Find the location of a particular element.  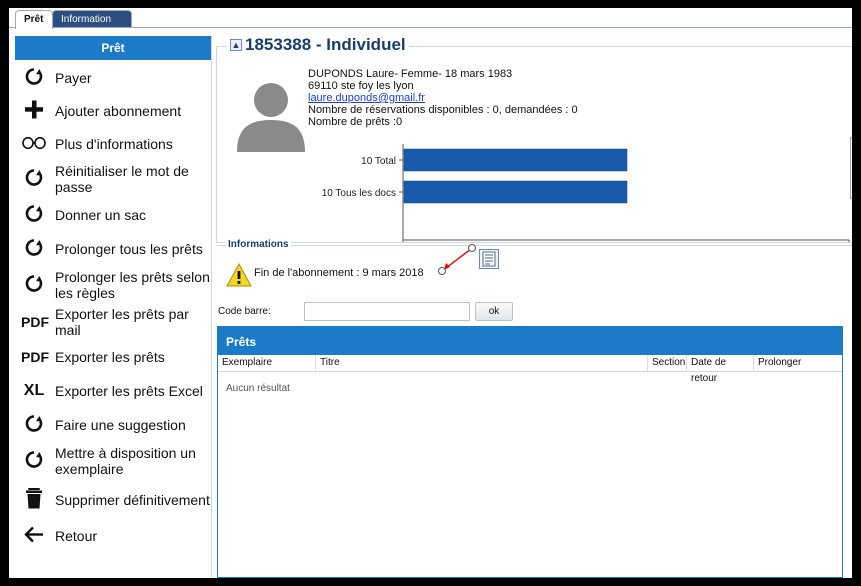

sidebar-item-faire-suggestion: Faire une suggestion is located at coordinates (113, 425).